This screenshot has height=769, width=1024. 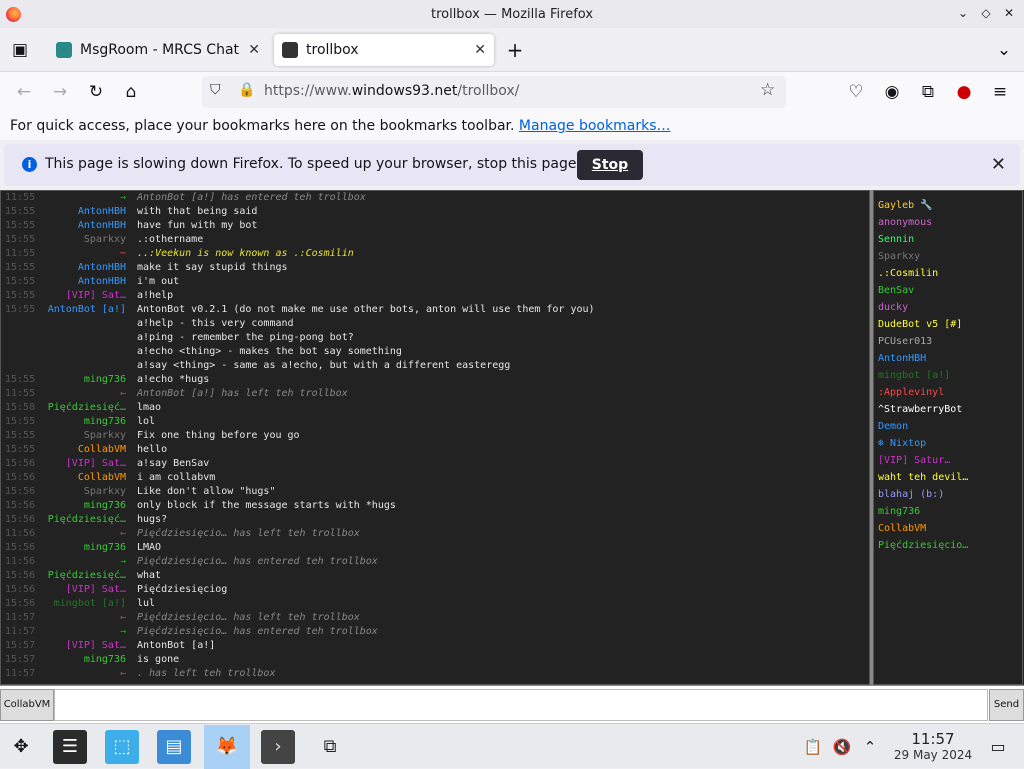 What do you see at coordinates (123, 254) in the screenshot?
I see `message-nick: ~` at bounding box center [123, 254].